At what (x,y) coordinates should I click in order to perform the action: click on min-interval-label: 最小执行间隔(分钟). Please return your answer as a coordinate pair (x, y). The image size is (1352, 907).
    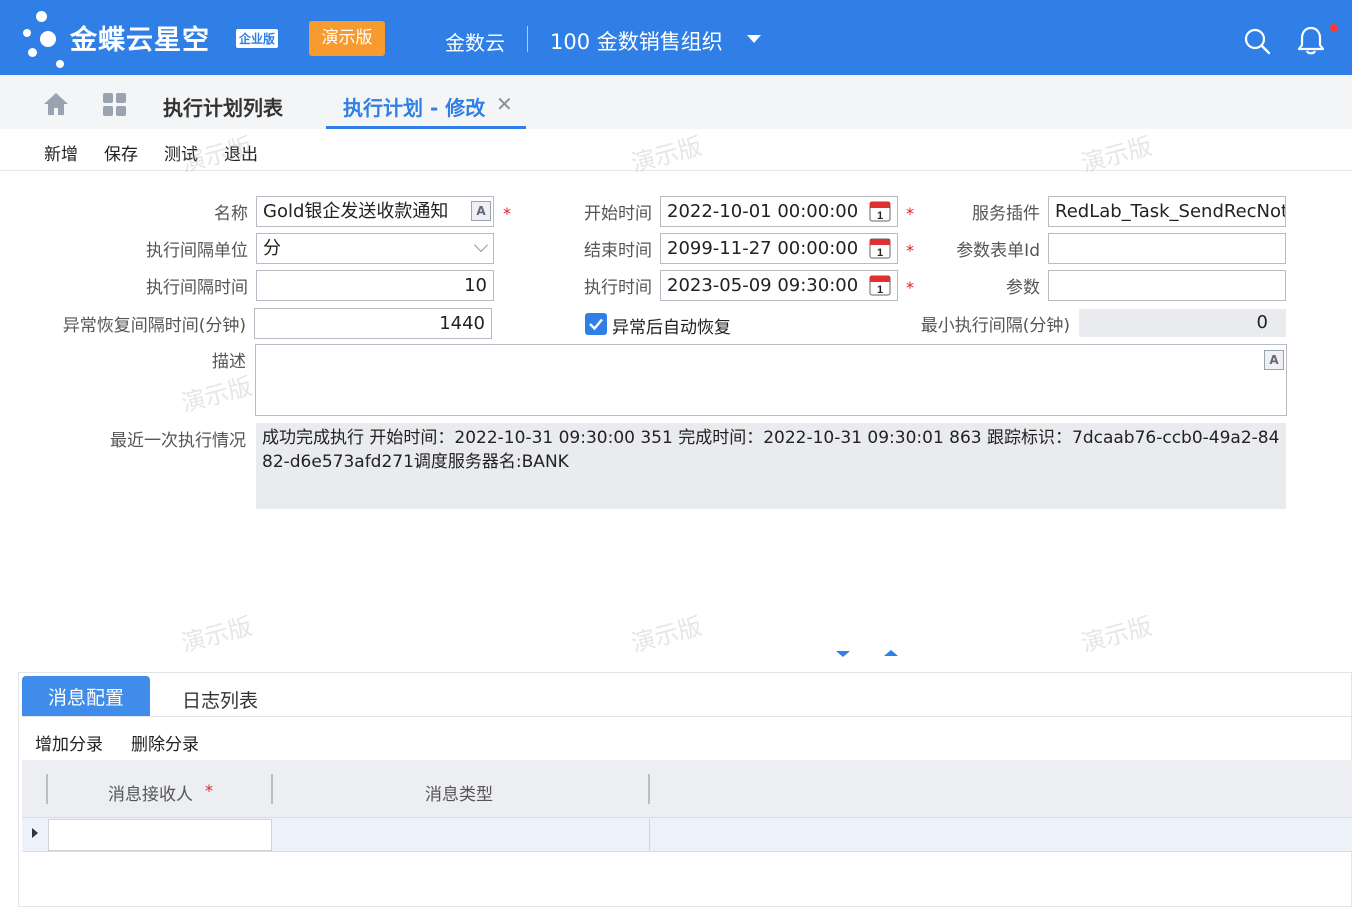
    Looking at the image, I should click on (995, 326).